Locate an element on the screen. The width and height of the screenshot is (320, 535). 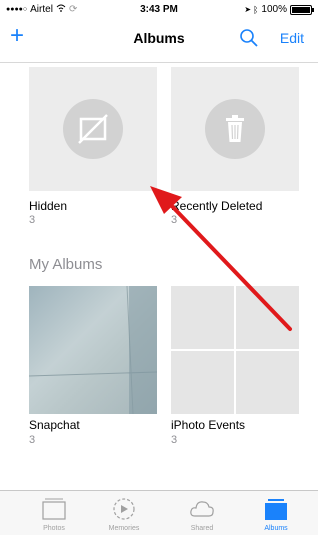
tab-memories: Memories is located at coordinates (124, 513).